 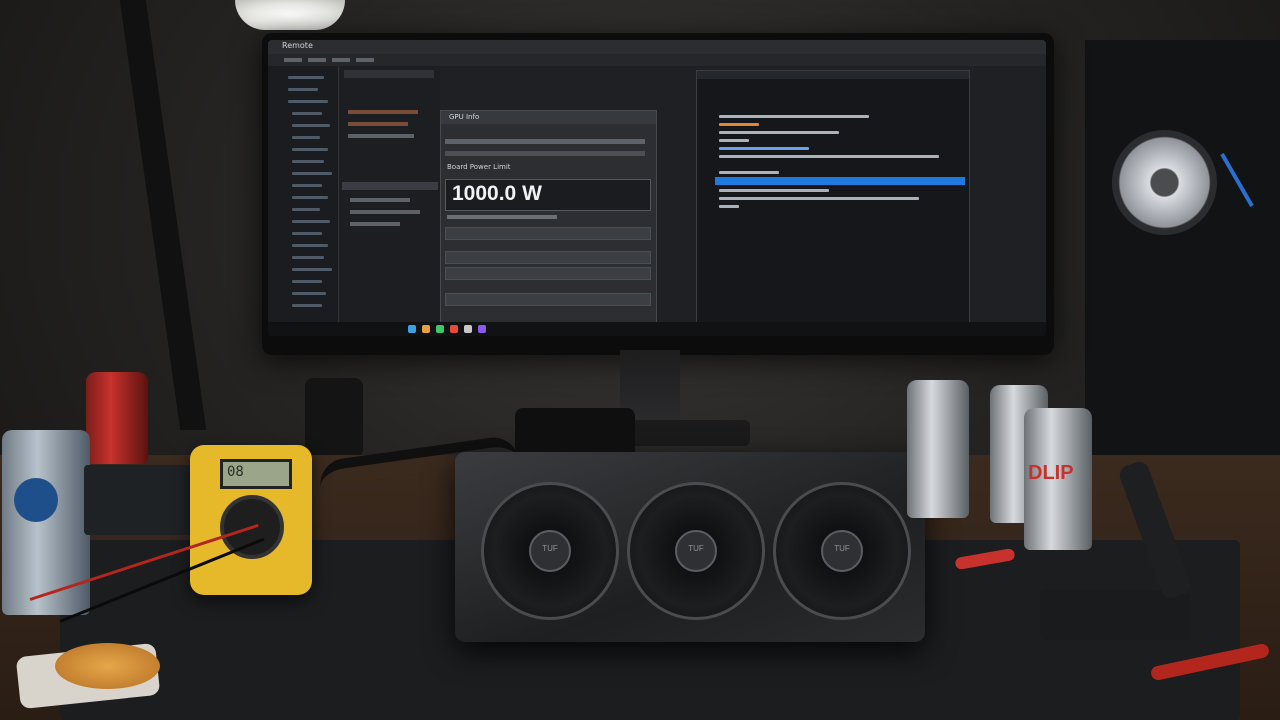 What do you see at coordinates (548, 195) in the screenshot?
I see `power-limit-display: 1000.0 W` at bounding box center [548, 195].